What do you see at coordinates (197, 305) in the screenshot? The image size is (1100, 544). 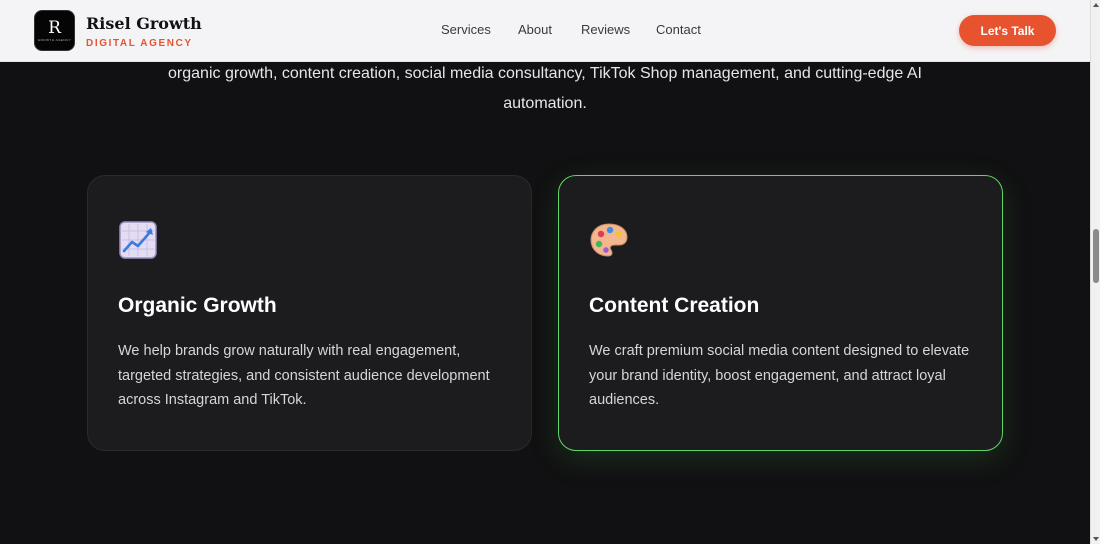 I see `card-title: Organic Growth` at bounding box center [197, 305].